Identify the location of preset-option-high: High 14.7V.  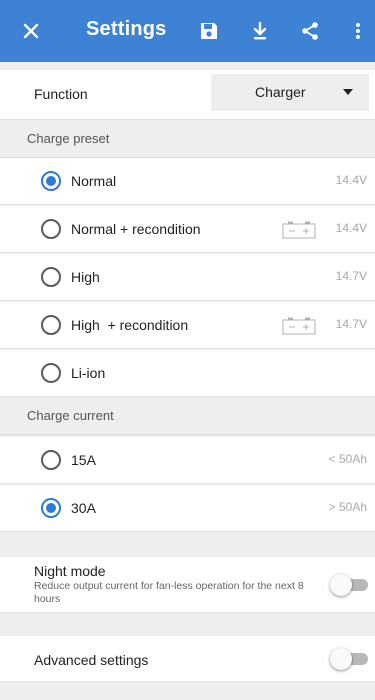
(187, 277).